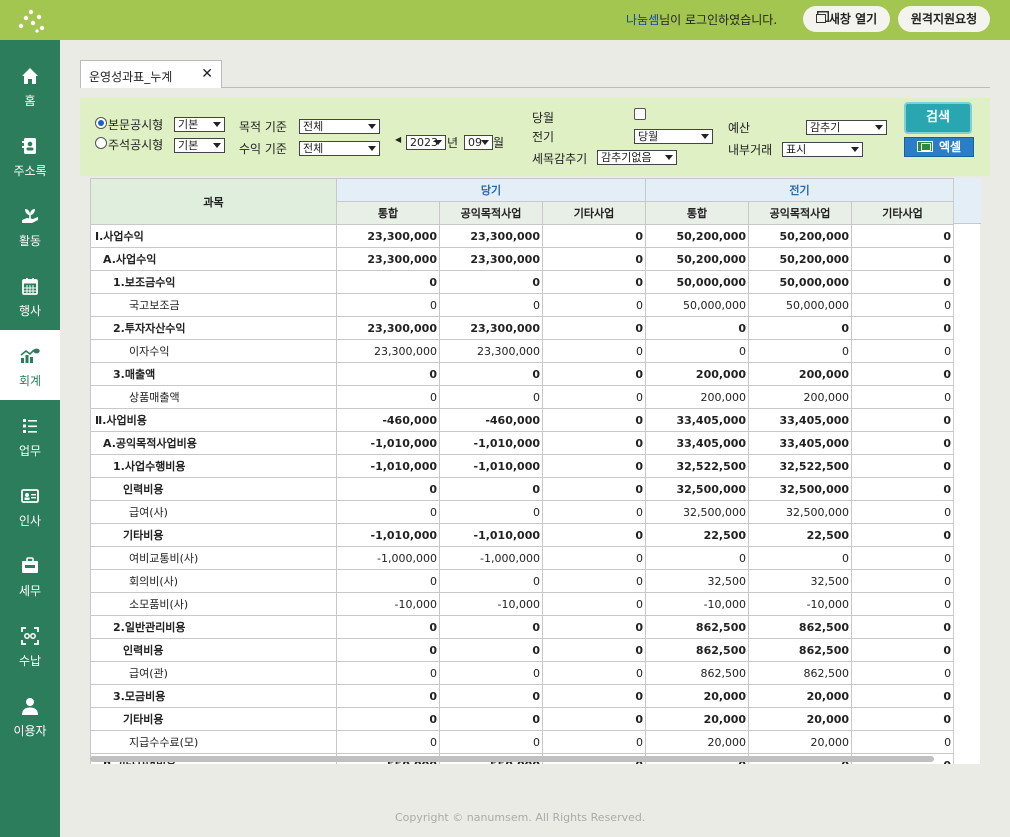  What do you see at coordinates (491, 535) in the screenshot?
I see `row-value: -1,010,000` at bounding box center [491, 535].